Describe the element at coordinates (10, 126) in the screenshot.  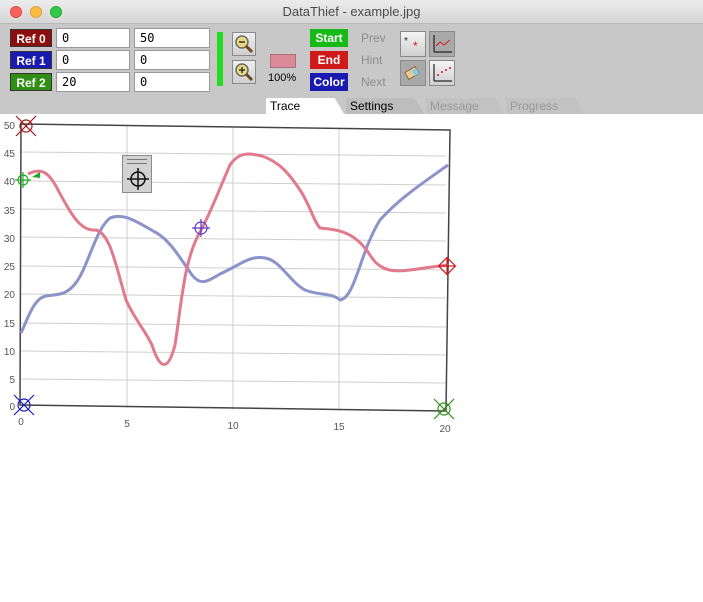
I see `y-tick: 50` at that location.